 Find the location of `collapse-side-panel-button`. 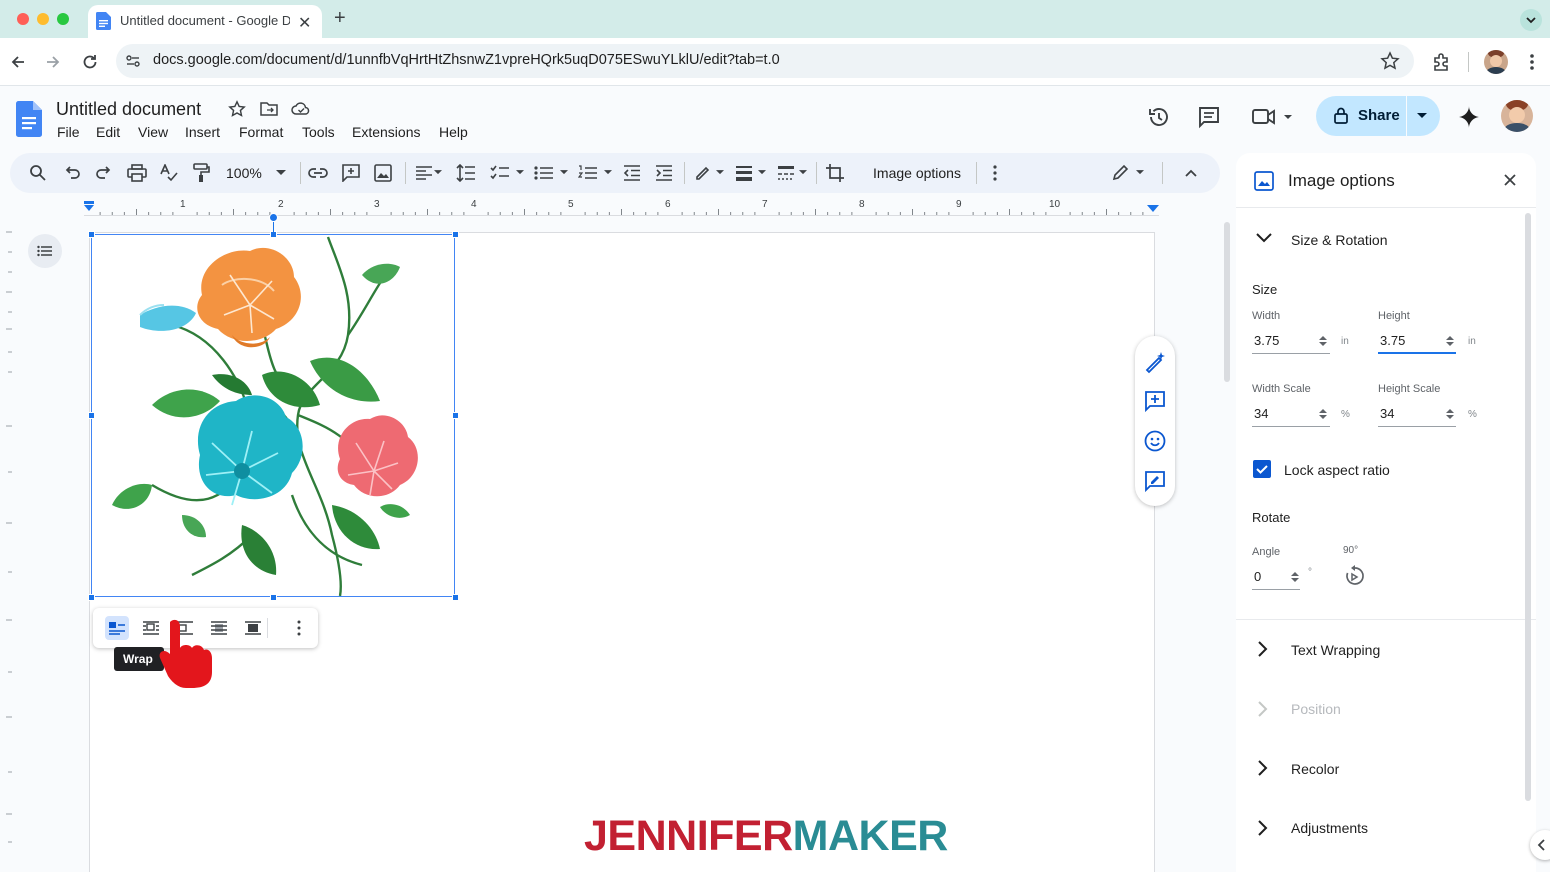

collapse-side-panel-button is located at coordinates (1540, 845).